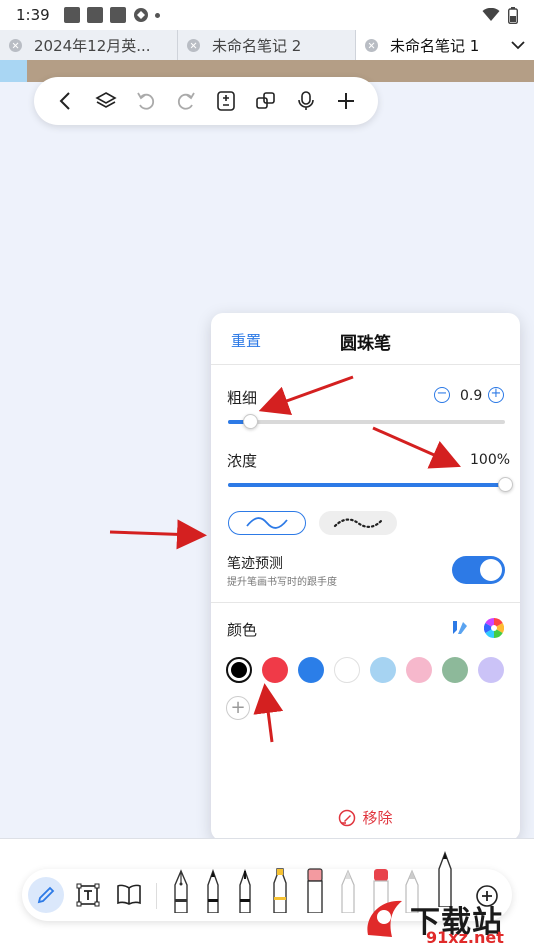  What do you see at coordinates (268, 713) in the screenshot?
I see `arrow-to-red-swatch` at bounding box center [268, 713].